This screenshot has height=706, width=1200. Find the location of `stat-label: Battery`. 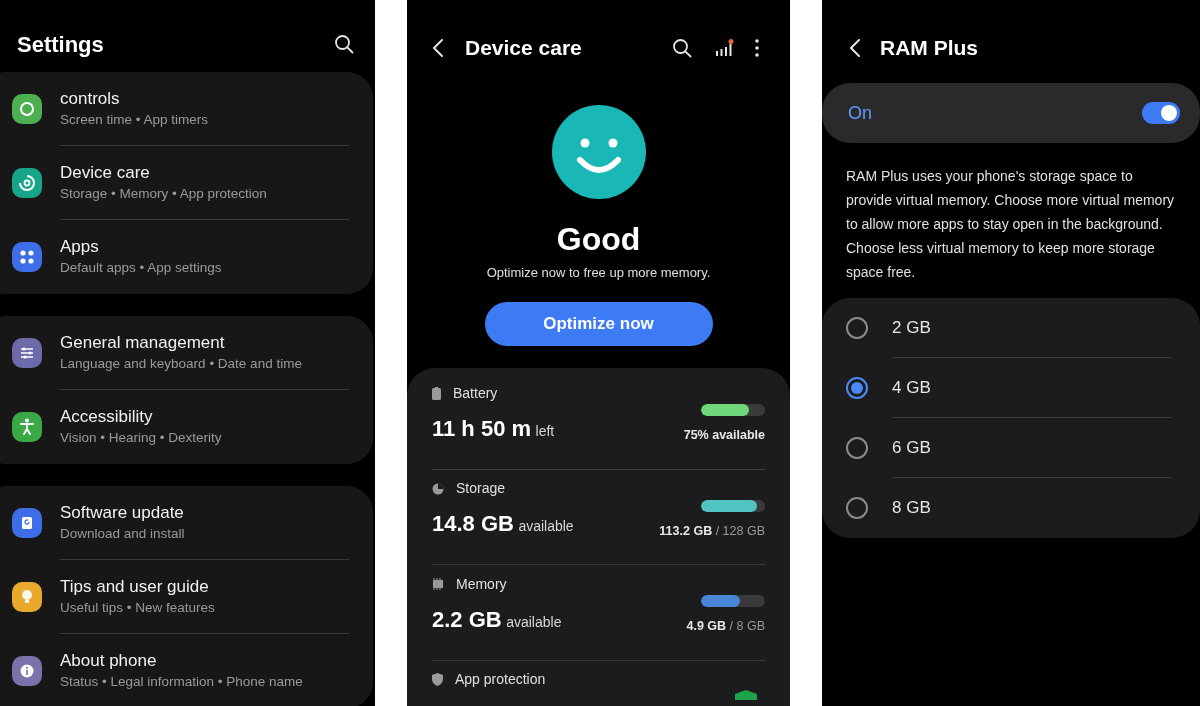

stat-label: Battery is located at coordinates (475, 393).